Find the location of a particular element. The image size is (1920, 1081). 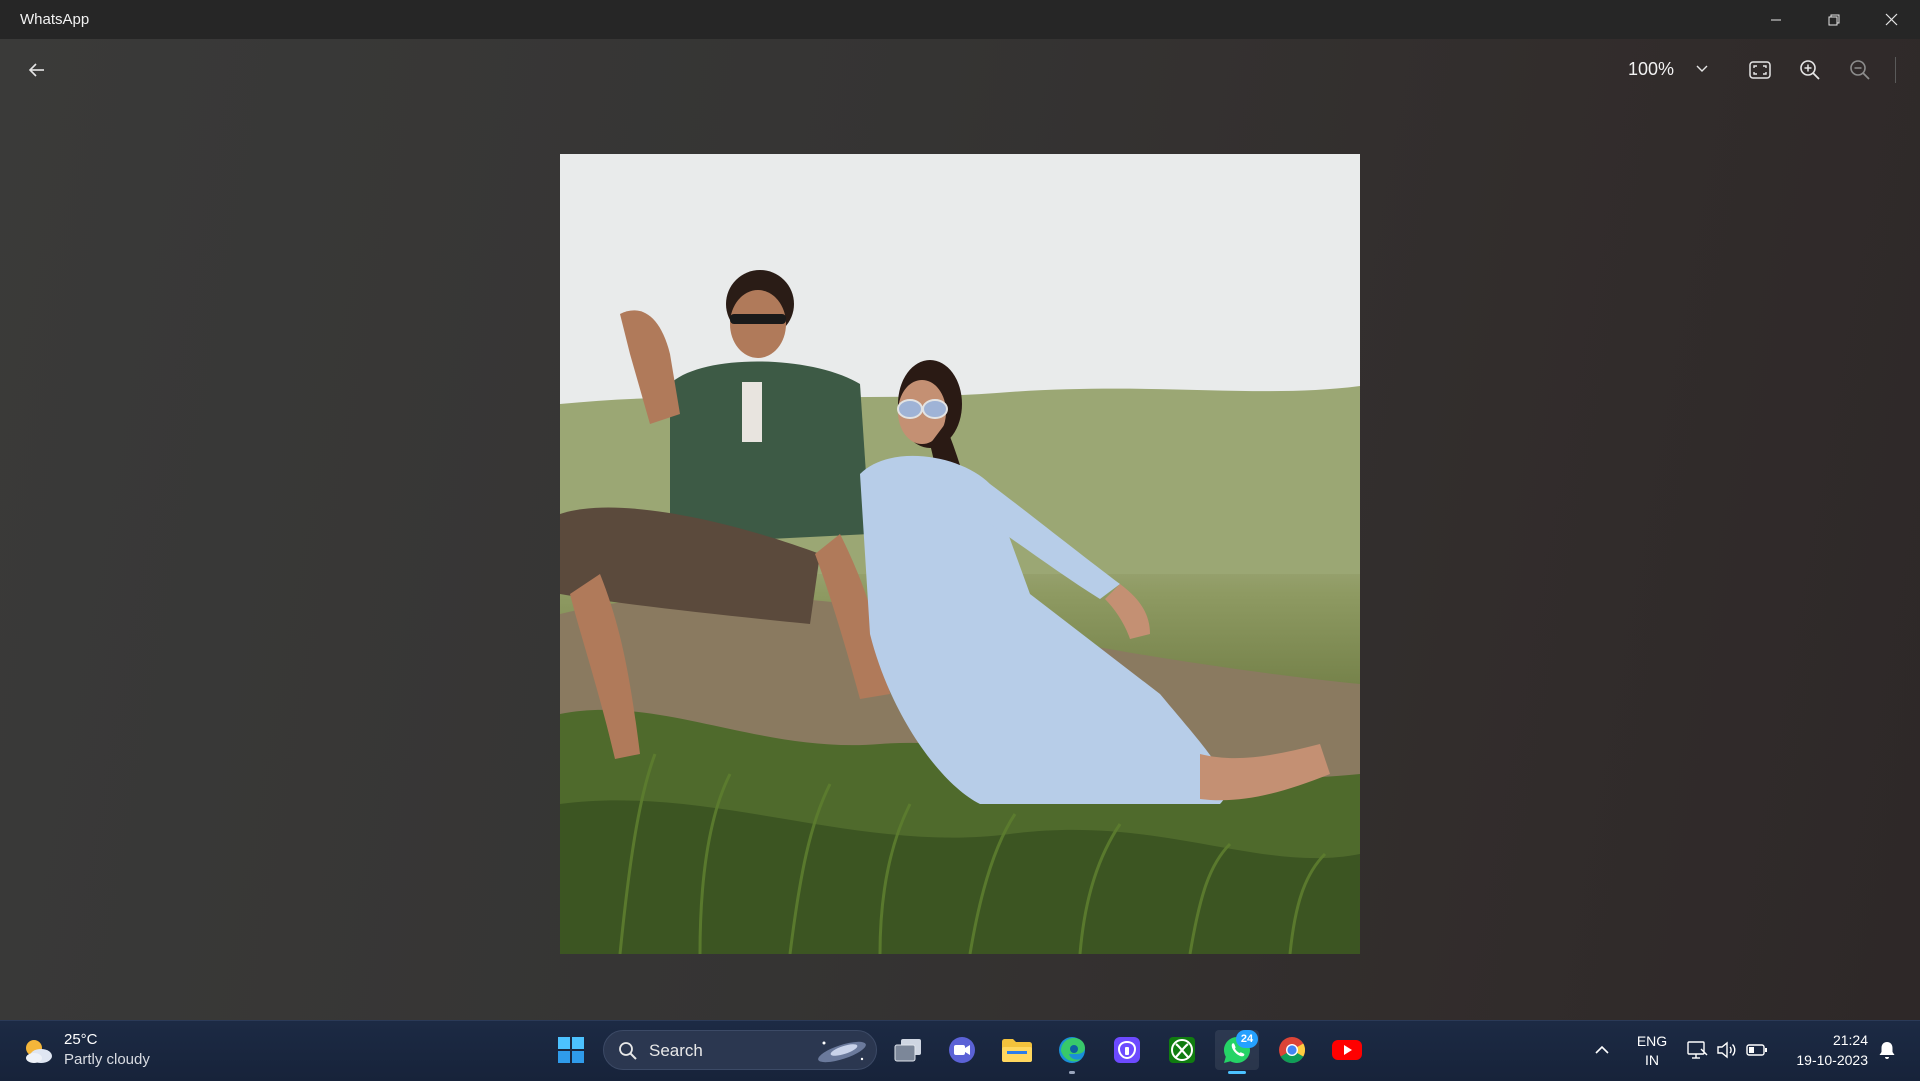

taskbar-app-chrome is located at coordinates (1292, 1050).